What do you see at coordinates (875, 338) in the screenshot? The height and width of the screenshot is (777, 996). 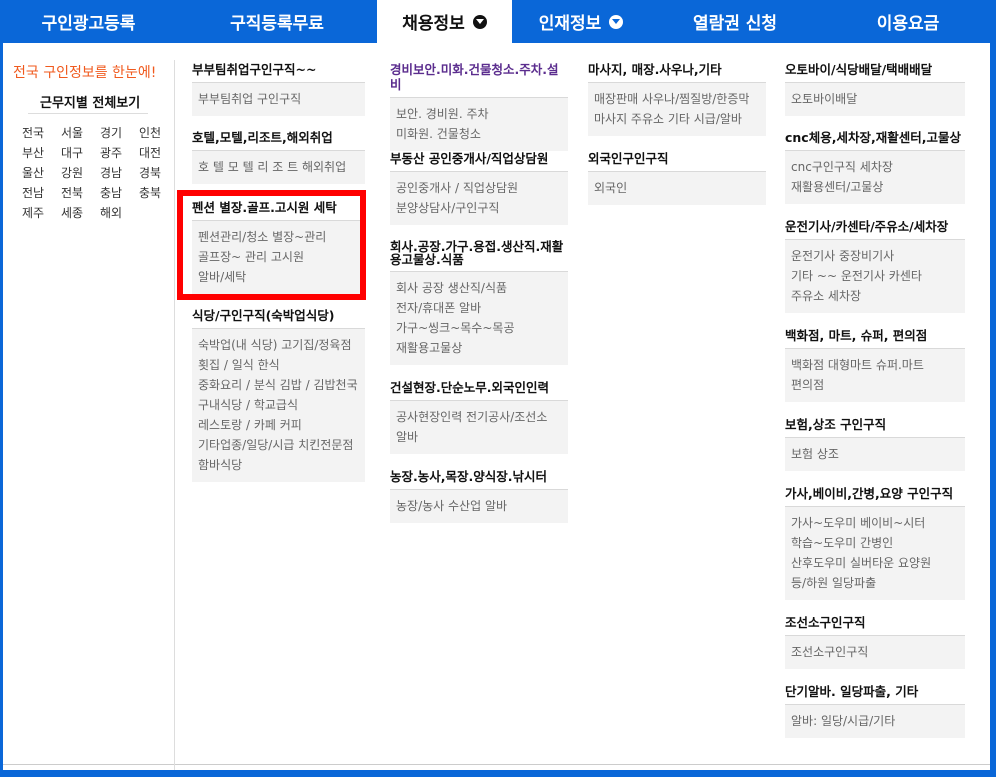 I see `category-title: 백화점, 마트, 슈퍼, 편의점` at bounding box center [875, 338].